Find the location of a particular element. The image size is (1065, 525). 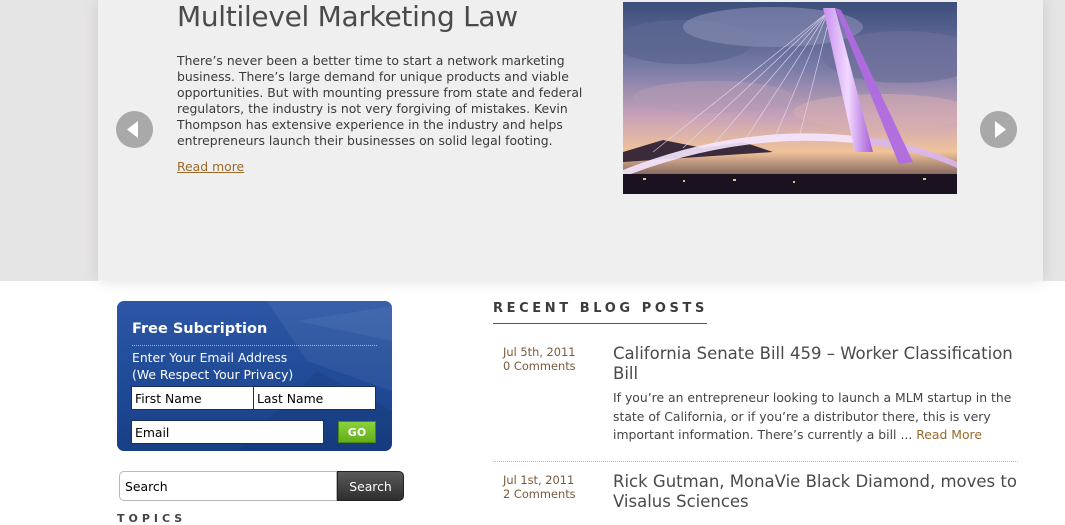

recent-posts-heading: RECENT BLOG POSTS is located at coordinates (600, 308).